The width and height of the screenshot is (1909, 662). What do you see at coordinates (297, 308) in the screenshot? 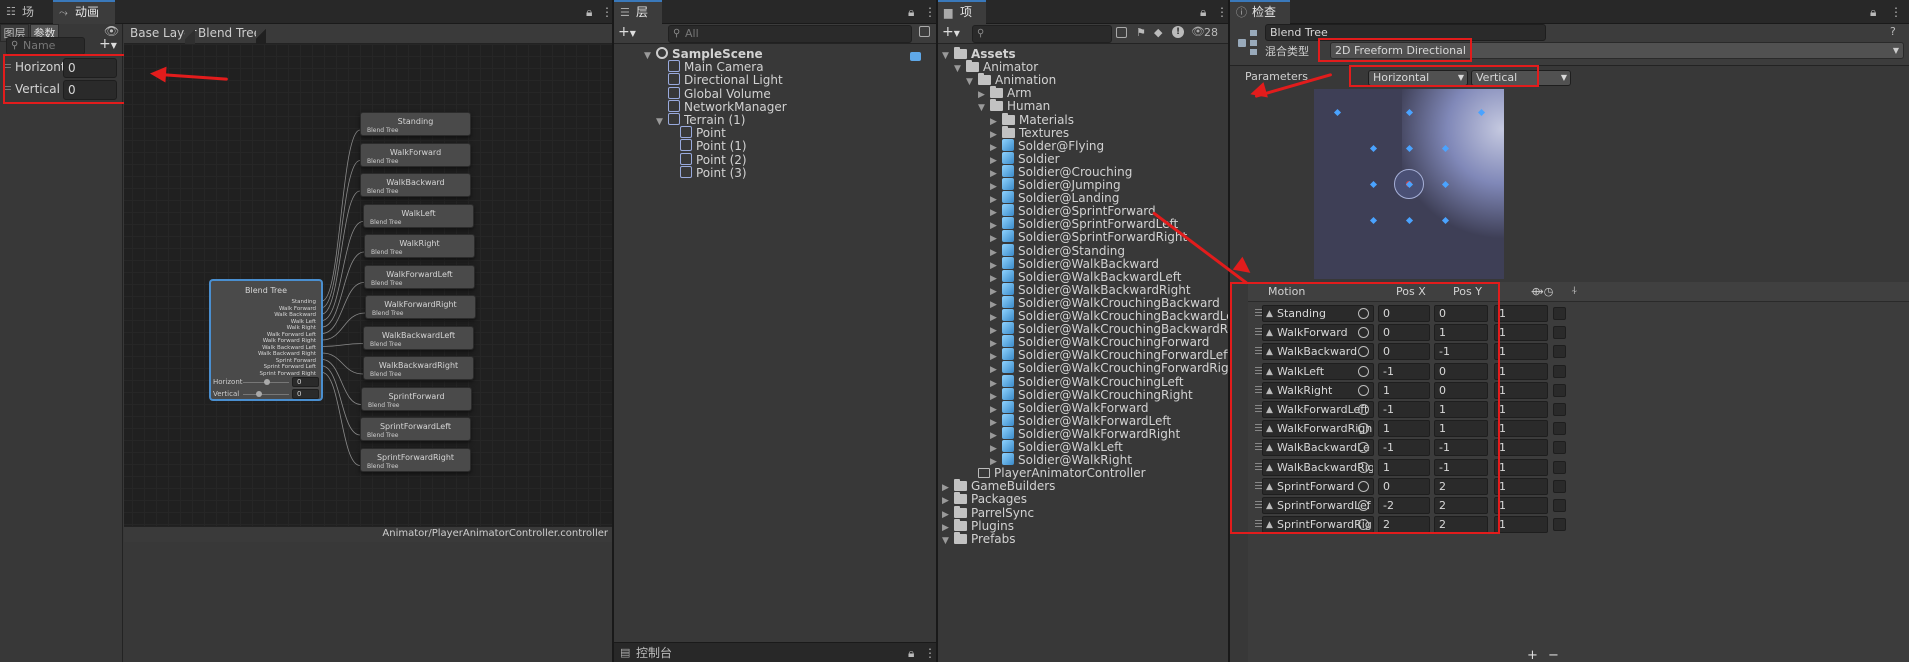
I see `blend-input-label: Walk Forward` at bounding box center [297, 308].